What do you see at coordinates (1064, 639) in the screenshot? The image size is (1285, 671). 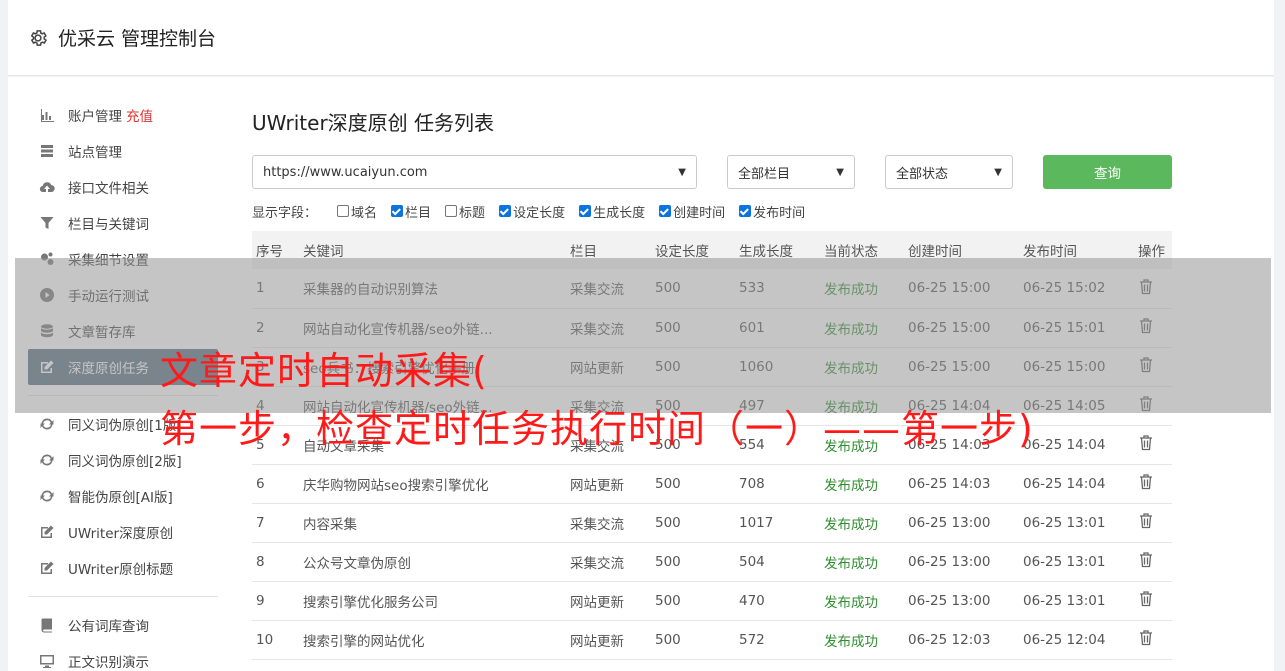 I see `table-cell: 06-25 12:04` at bounding box center [1064, 639].